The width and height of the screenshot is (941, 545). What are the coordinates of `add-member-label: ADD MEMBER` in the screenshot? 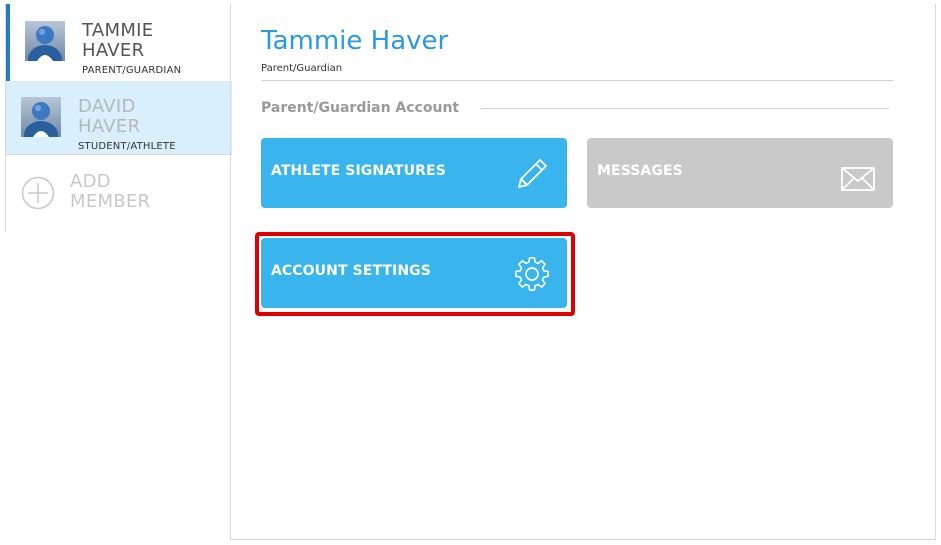 It's located at (110, 192).